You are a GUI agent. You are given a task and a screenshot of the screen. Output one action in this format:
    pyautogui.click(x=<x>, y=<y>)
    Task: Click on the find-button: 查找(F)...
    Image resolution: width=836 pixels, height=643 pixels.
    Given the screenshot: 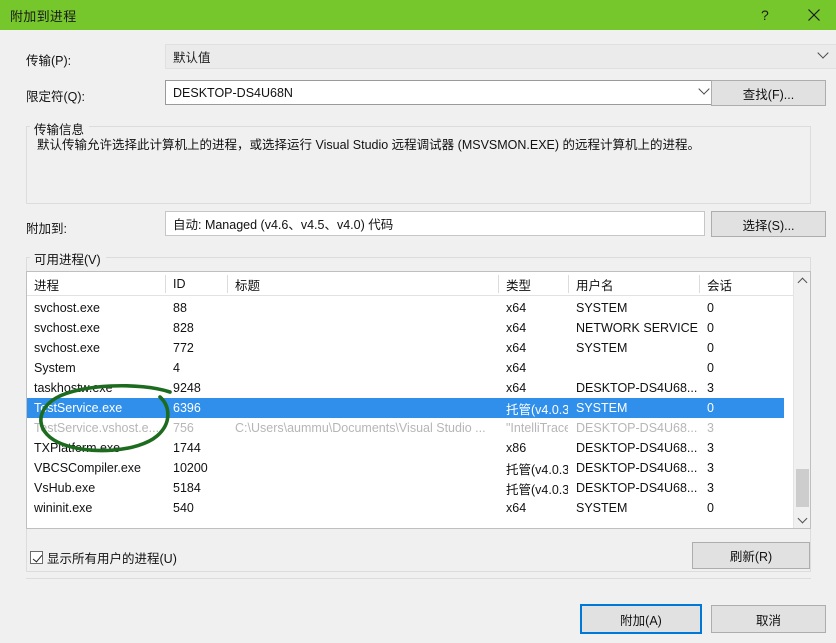 What is the action you would take?
    pyautogui.click(x=768, y=93)
    